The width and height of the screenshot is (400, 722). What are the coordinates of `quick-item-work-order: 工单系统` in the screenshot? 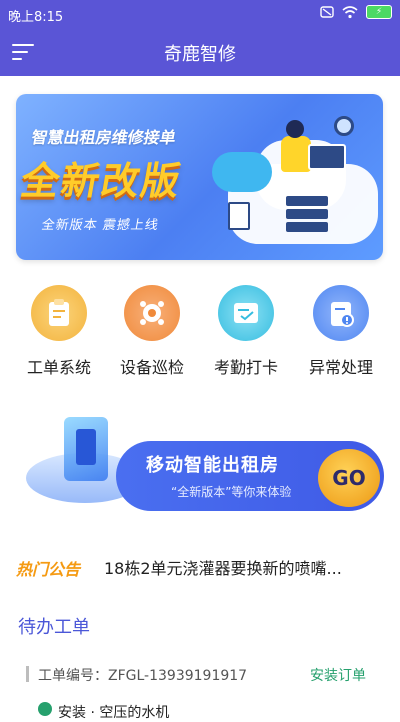 It's located at (59, 331).